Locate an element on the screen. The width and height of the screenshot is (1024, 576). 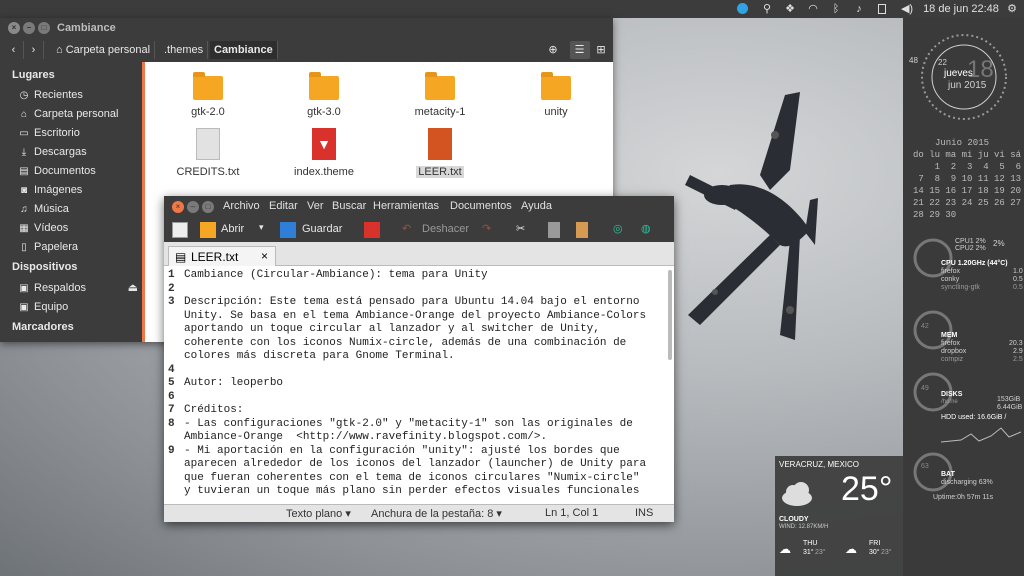
menu-herramientas: Herramientas is located at coordinates (406, 206).